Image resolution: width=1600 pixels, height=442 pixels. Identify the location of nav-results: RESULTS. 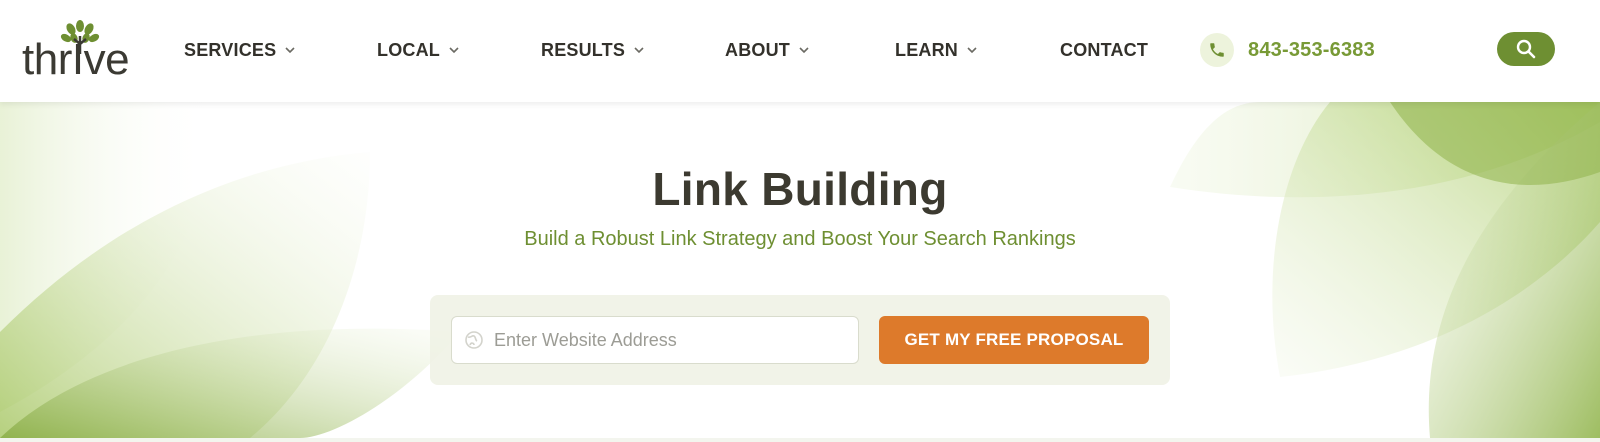
(593, 50).